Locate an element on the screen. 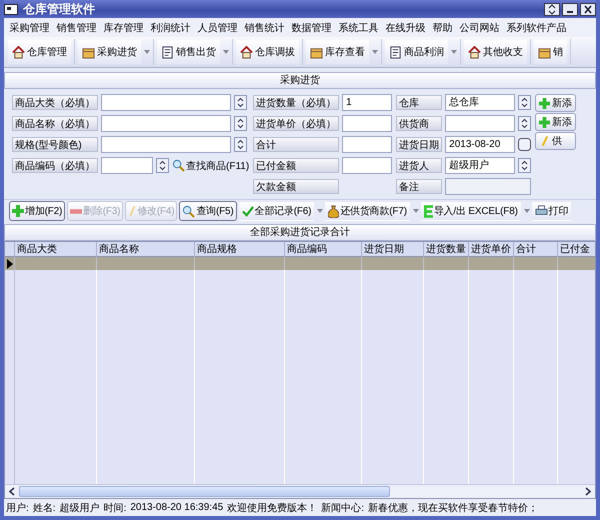 This screenshot has height=520, width=600. menu-item: 帮助 is located at coordinates (442, 27).